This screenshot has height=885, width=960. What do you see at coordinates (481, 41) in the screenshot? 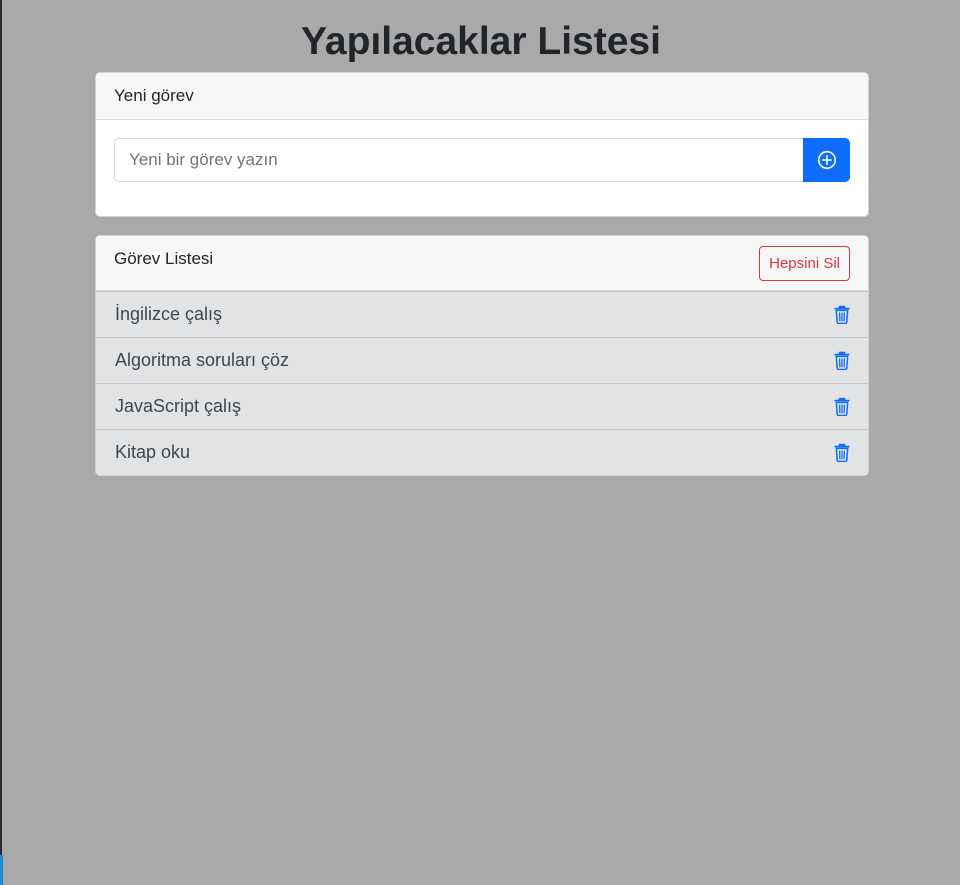
I see `page-title: Yapılacaklar Listesi` at bounding box center [481, 41].